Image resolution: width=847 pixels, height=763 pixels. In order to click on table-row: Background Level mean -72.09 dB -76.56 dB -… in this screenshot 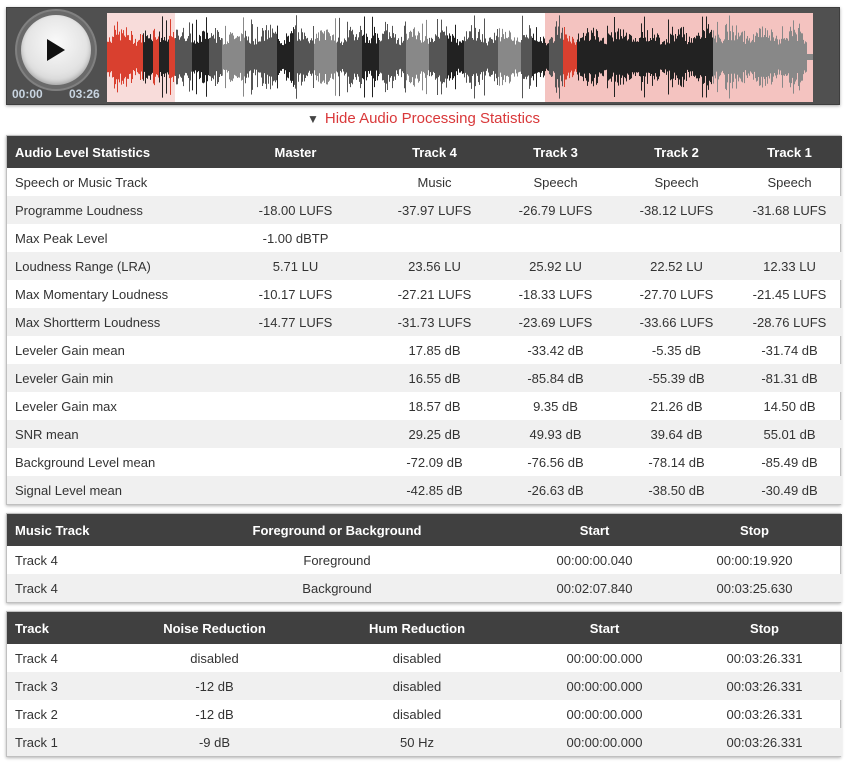, I will do `click(424, 462)`.